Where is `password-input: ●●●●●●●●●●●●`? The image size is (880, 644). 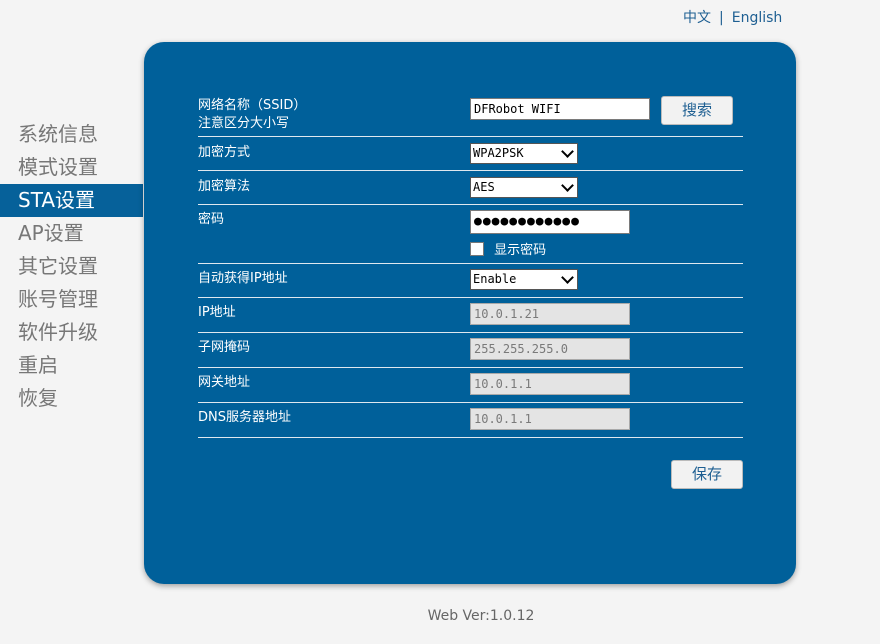 password-input: ●●●●●●●●●●●● is located at coordinates (550, 222).